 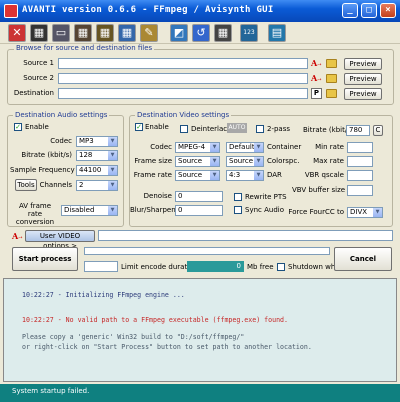 What do you see at coordinates (199, 210) in the screenshot?
I see `blur-sharpen-input: 0` at bounding box center [199, 210].